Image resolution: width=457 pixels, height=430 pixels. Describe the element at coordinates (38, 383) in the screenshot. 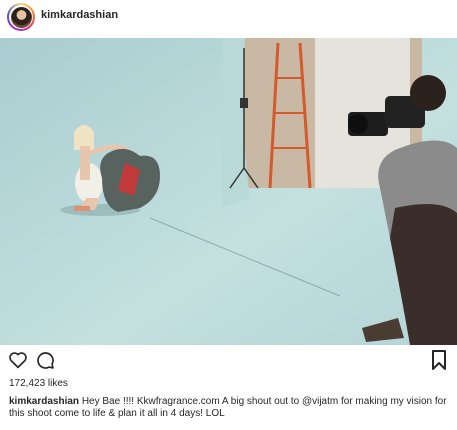

I see `likes-count: 172,423 likes` at that location.